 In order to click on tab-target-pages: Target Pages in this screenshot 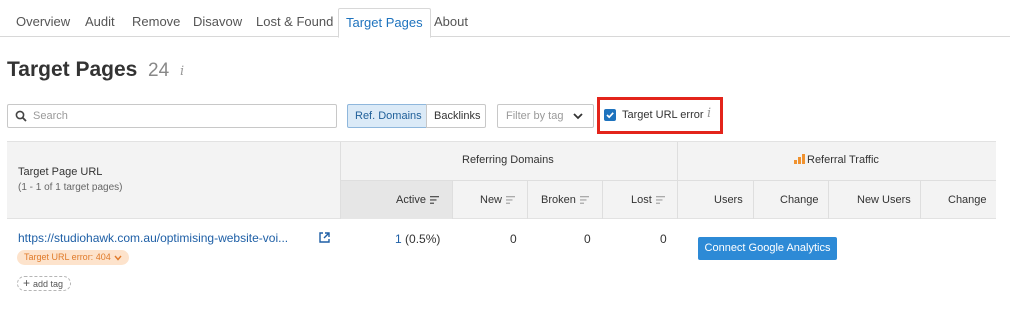, I will do `click(384, 23)`.